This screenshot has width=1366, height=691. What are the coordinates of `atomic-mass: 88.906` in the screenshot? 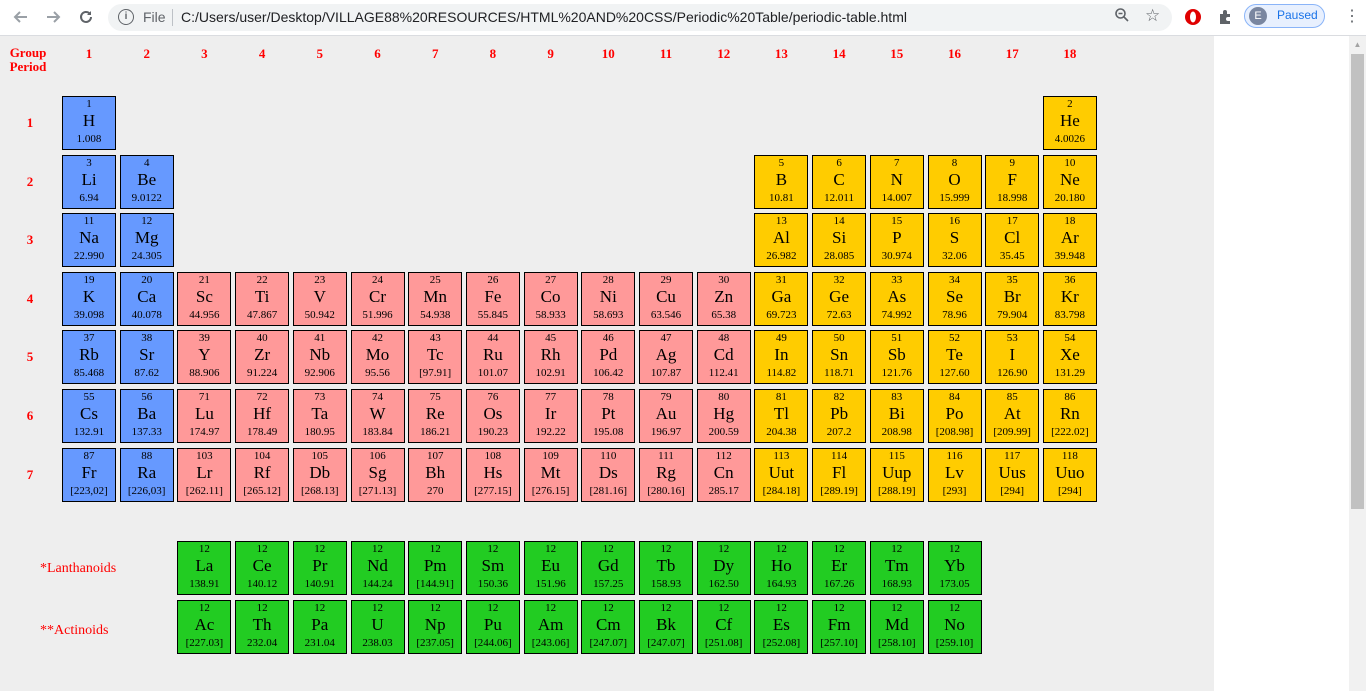 It's located at (204, 373).